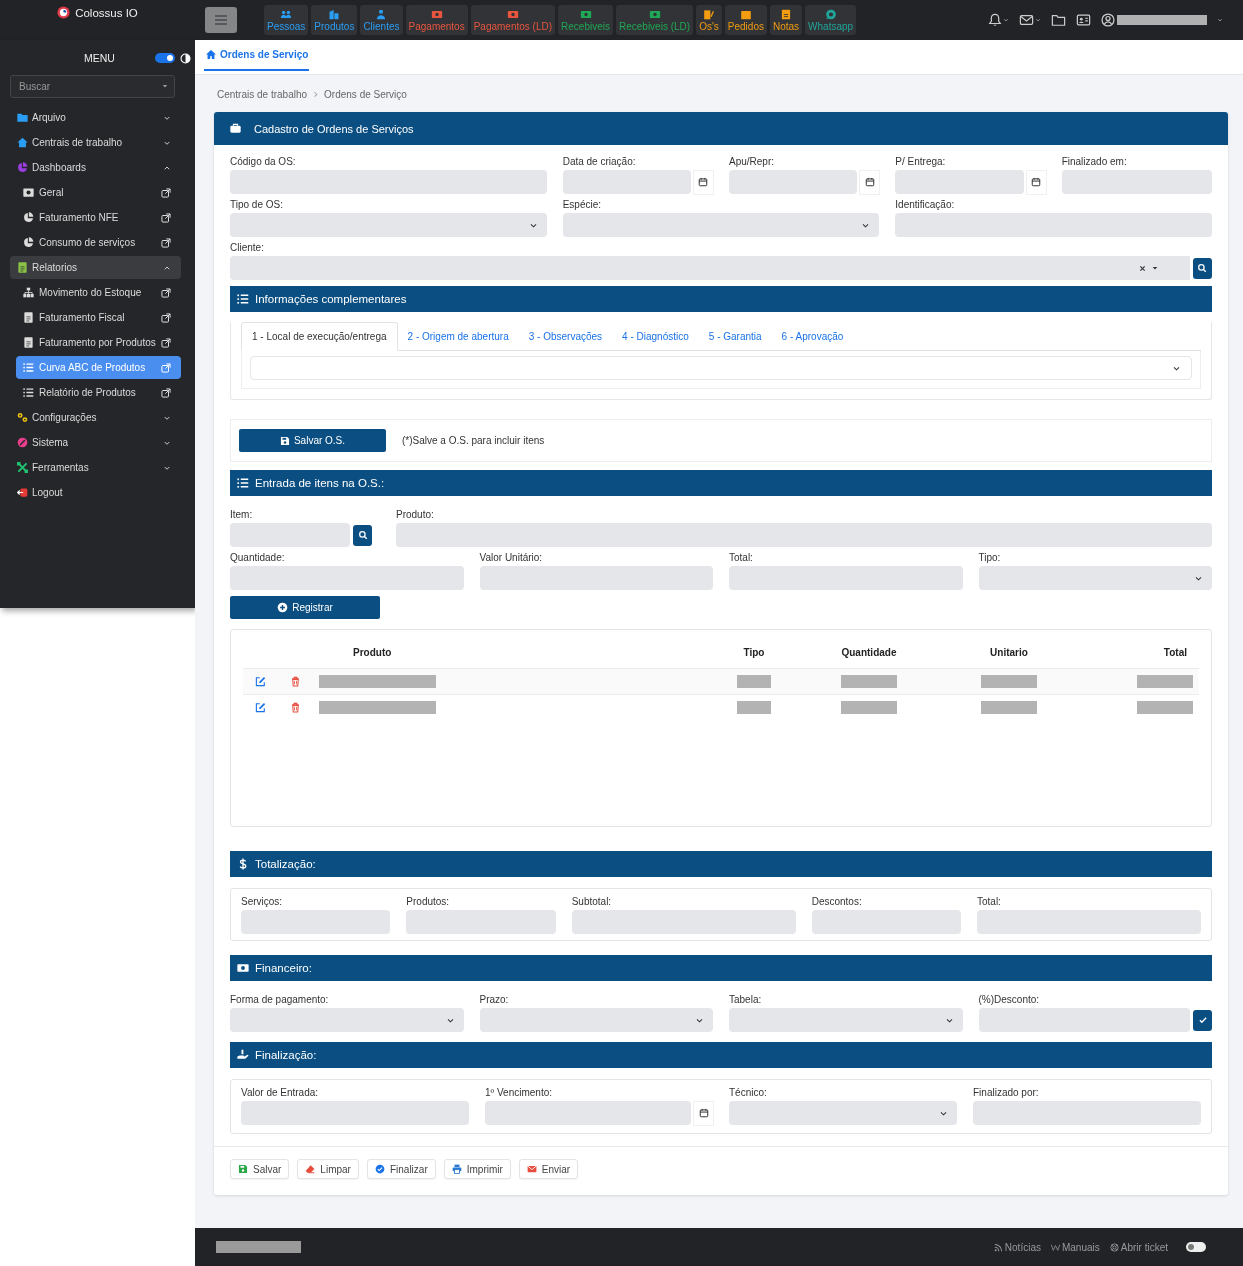 This screenshot has width=1243, height=1266. I want to click on search-field: Buscar, so click(92, 86).